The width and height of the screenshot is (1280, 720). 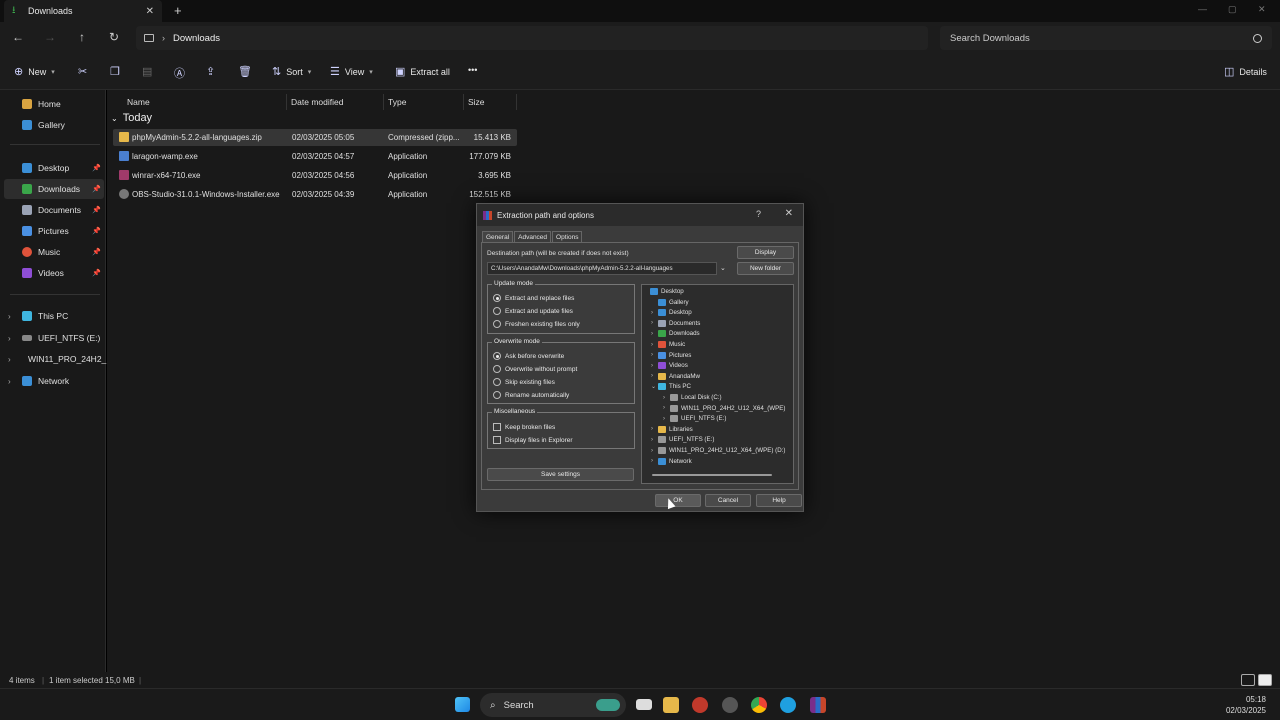 What do you see at coordinates (671, 387) in the screenshot?
I see `tree-item: ⌄ This PC` at bounding box center [671, 387].